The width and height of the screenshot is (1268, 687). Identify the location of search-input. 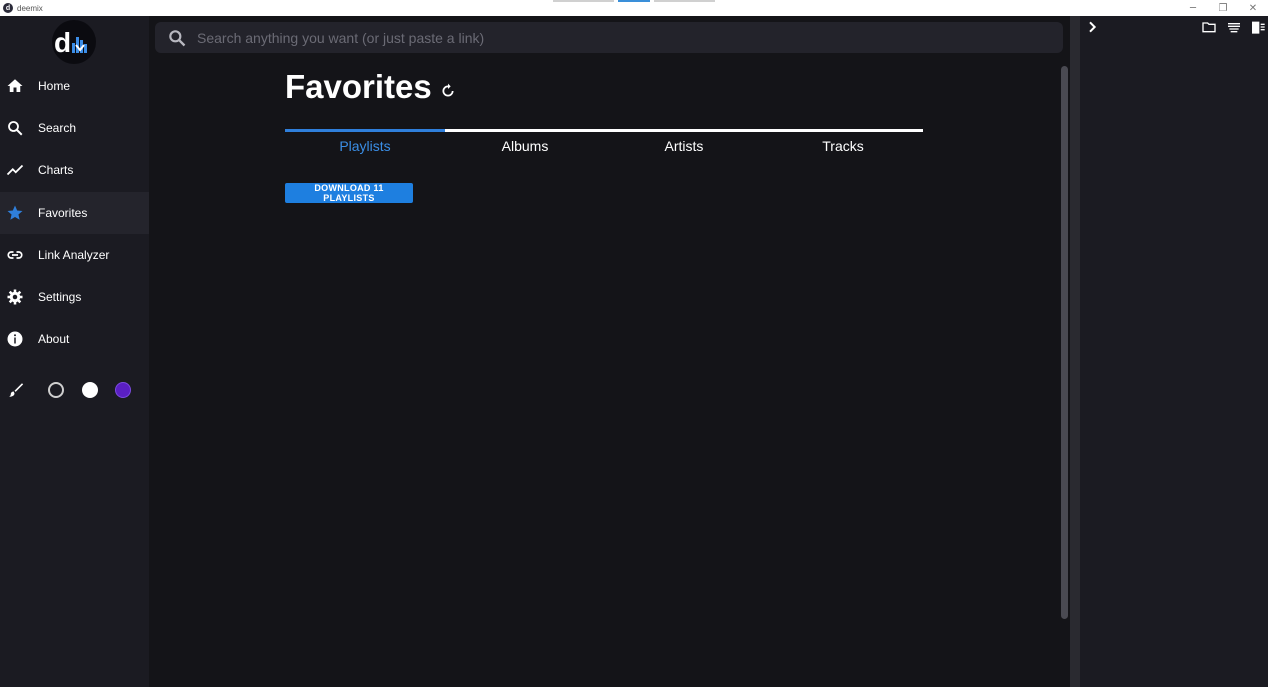
(629, 37).